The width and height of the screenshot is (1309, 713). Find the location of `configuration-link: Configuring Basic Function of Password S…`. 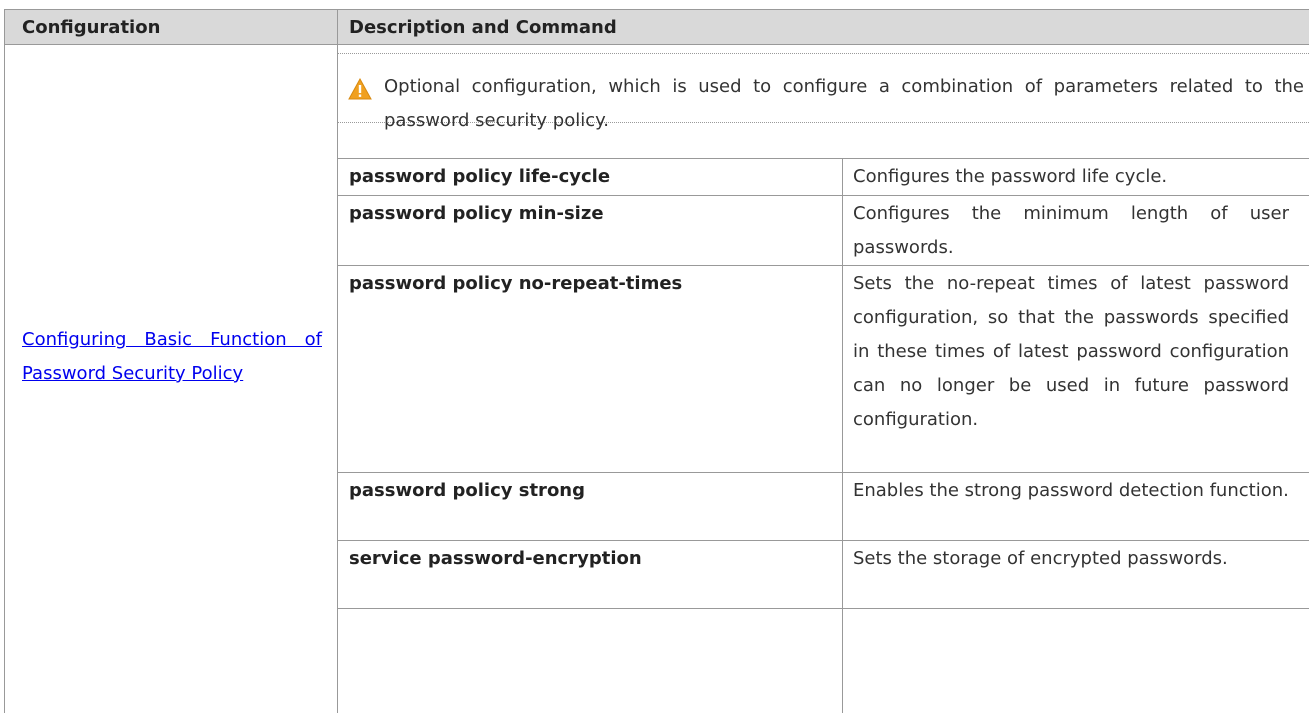

configuration-link: Configuring Basic Function of Password S… is located at coordinates (172, 357).